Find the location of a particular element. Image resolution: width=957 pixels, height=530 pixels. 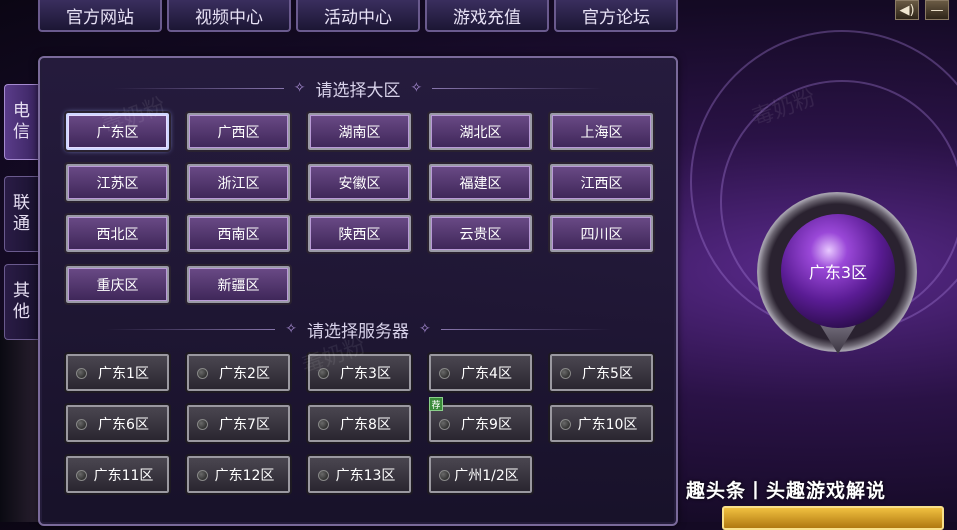

video-caption: 趣头条丨头趣游戏解说 is located at coordinates (786, 491).